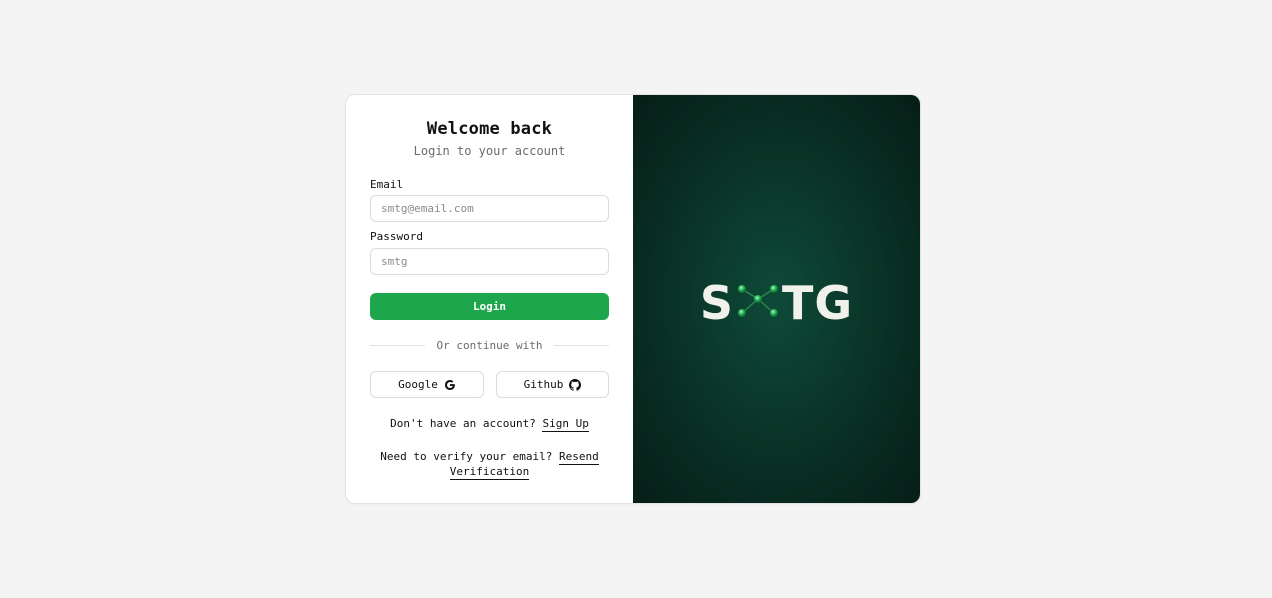 The width and height of the screenshot is (1272, 598). Describe the element at coordinates (489, 208) in the screenshot. I see `email-field` at that location.